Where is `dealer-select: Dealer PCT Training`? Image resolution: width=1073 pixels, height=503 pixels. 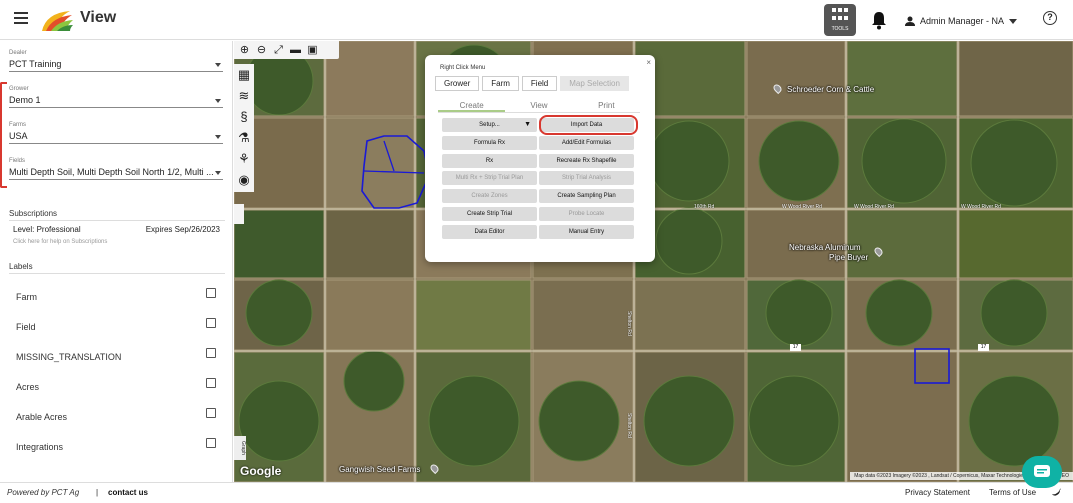
dealer-select: Dealer PCT Training is located at coordinates (116, 61).